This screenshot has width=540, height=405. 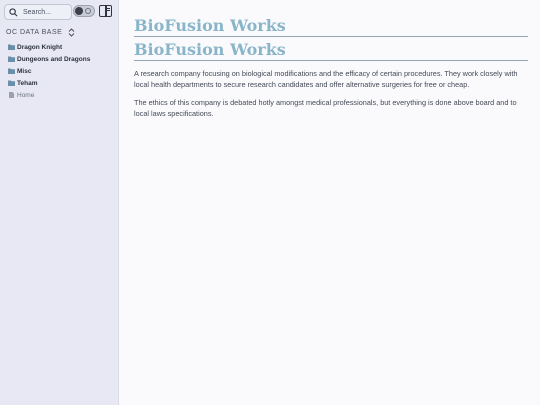 What do you see at coordinates (331, 26) in the screenshot?
I see `note-title: BioFusion Works` at bounding box center [331, 26].